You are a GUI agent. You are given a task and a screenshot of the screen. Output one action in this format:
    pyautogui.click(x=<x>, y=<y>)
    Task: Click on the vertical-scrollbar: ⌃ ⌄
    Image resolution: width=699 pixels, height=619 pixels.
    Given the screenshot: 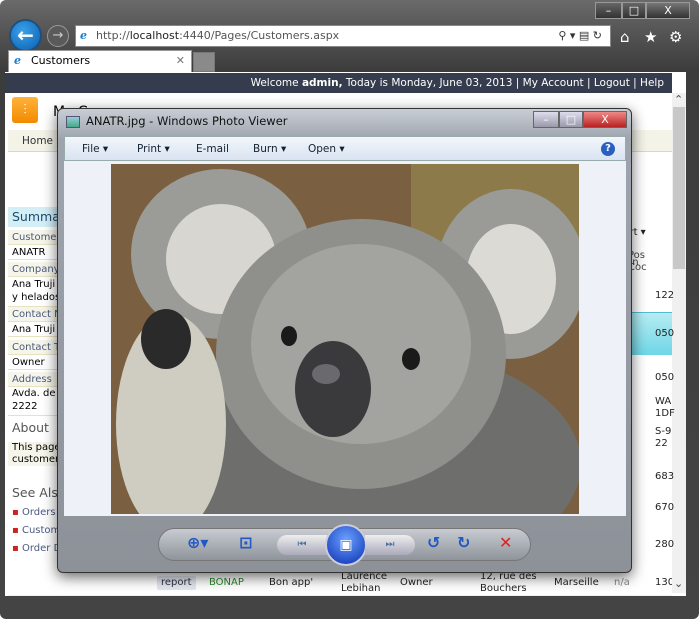 What is the action you would take?
    pyautogui.click(x=679, y=343)
    